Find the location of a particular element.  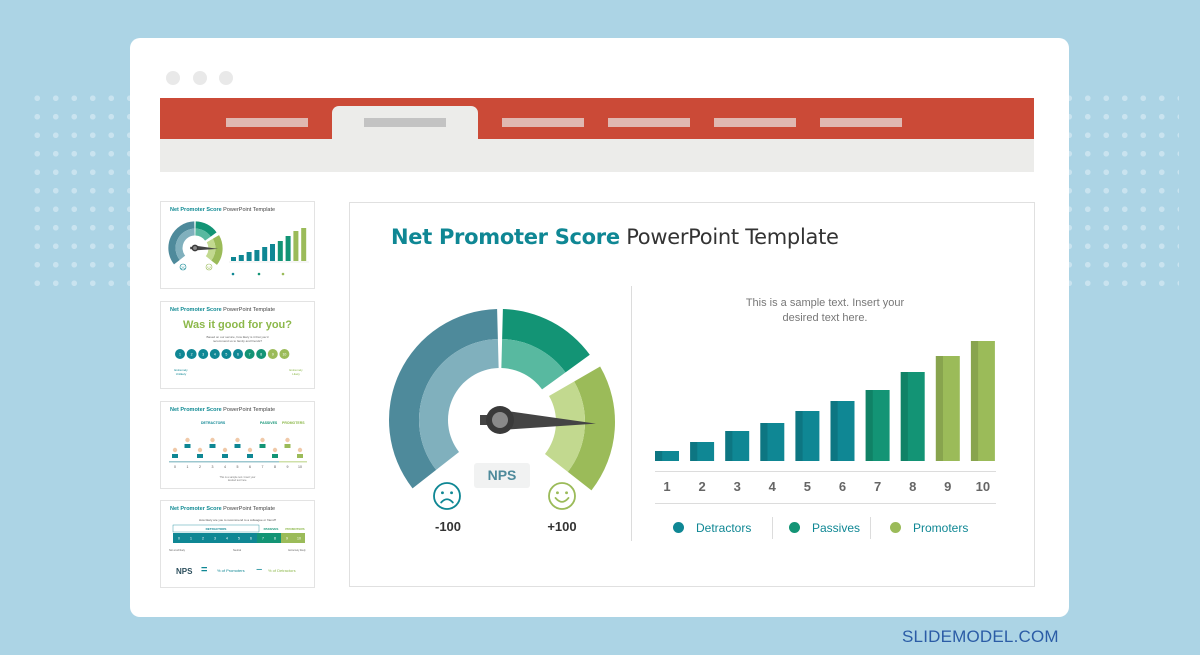

thumb-anchor-label: Not at all likely is located at coordinates (177, 550).